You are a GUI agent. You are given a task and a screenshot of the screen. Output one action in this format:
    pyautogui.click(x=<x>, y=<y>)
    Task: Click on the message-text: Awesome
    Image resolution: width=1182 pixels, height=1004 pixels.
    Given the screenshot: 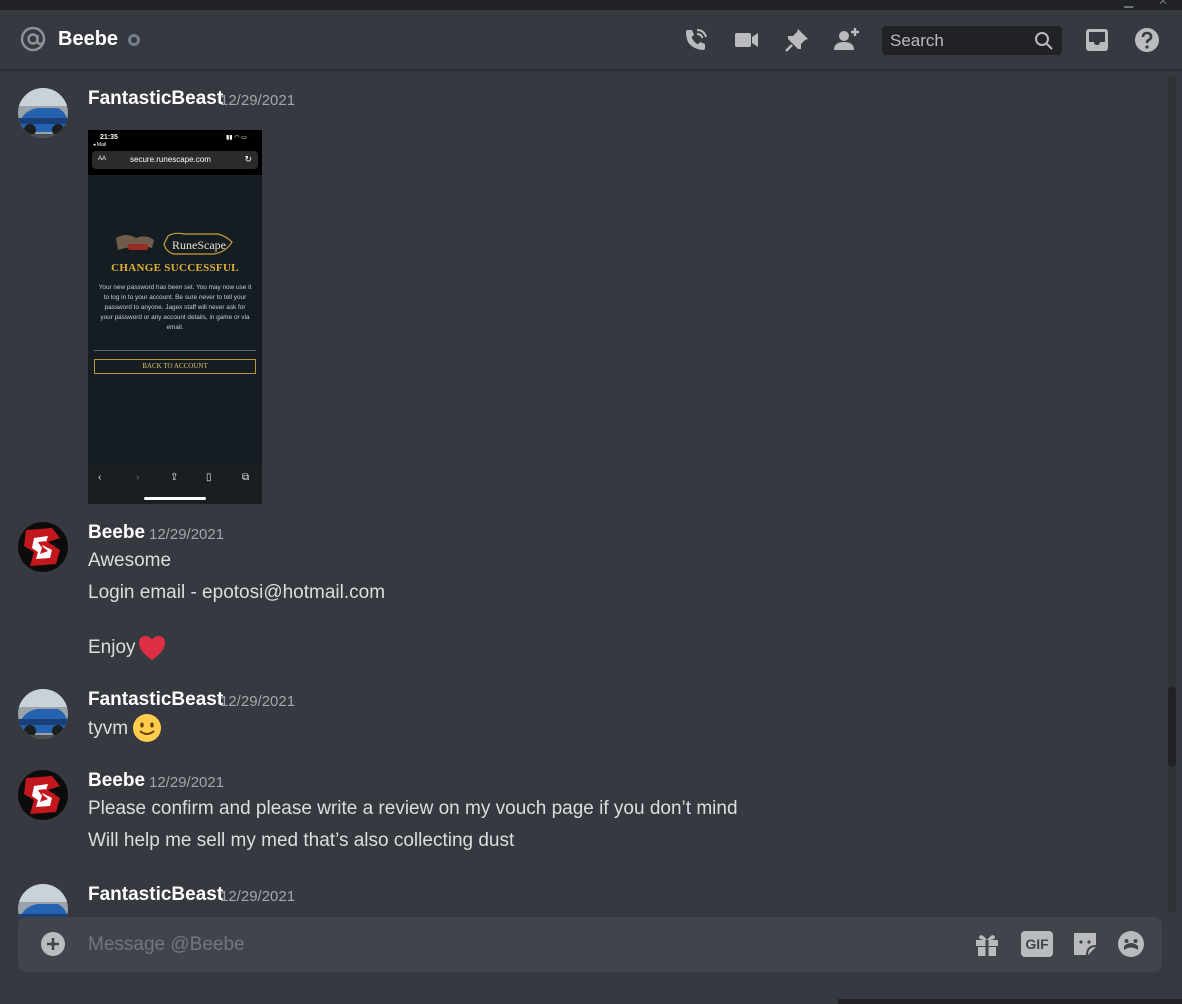 What is the action you would take?
    pyautogui.click(x=130, y=560)
    